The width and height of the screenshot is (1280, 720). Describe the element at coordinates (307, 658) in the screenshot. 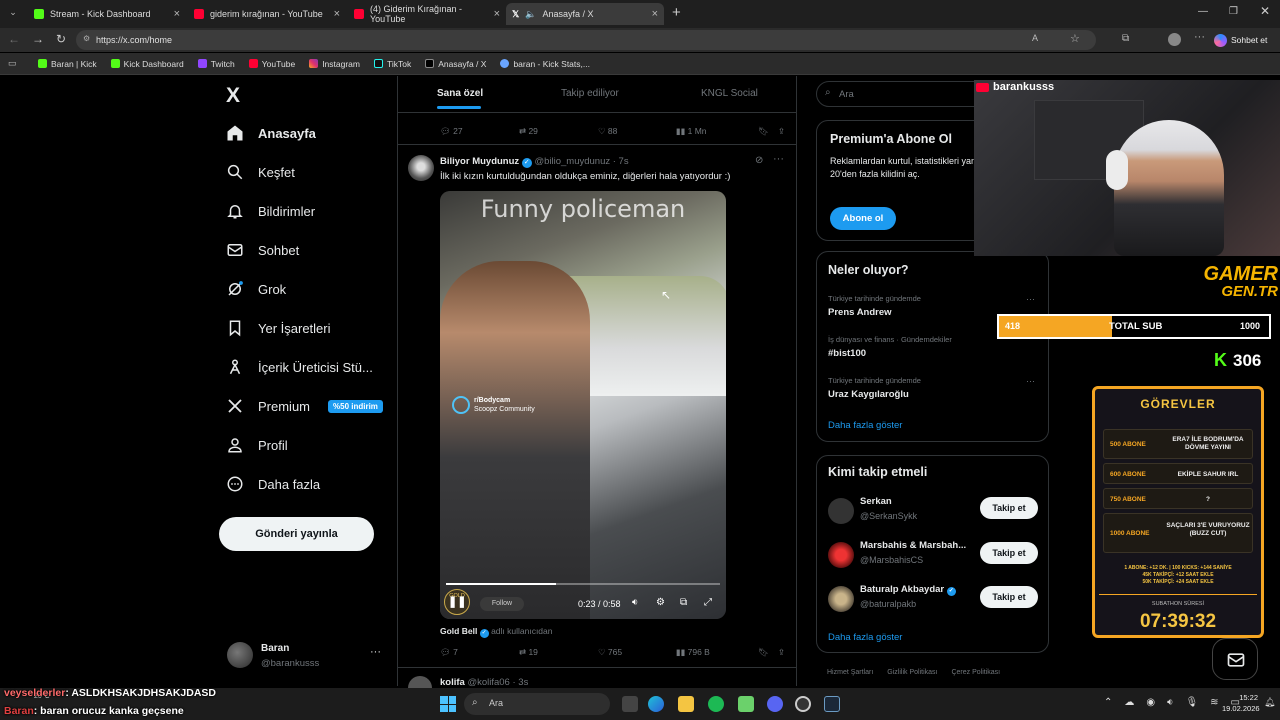

I see `account-switcher: Baran @barankusss ···` at that location.